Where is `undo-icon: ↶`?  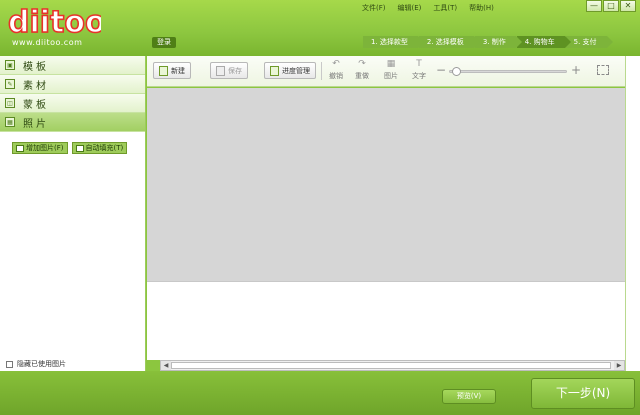
undo-icon: ↶ is located at coordinates (336, 64).